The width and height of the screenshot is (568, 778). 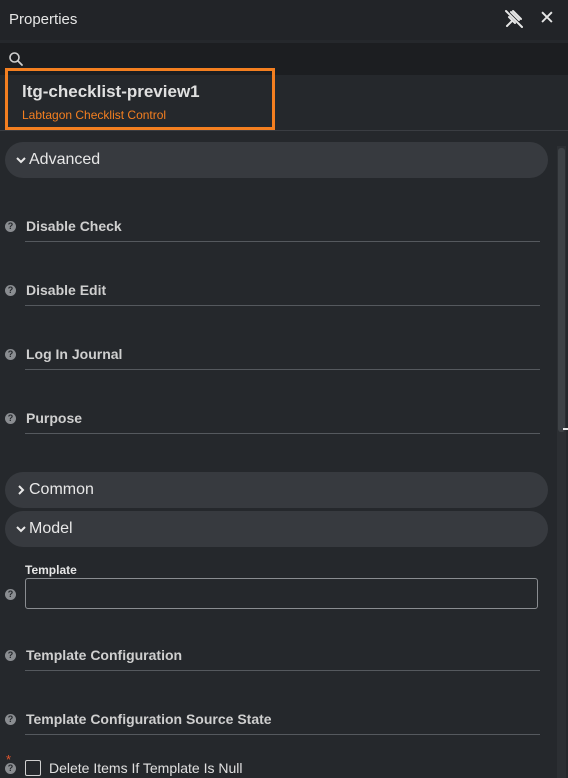 What do you see at coordinates (43, 19) in the screenshot?
I see `panel-title: Properties` at bounding box center [43, 19].